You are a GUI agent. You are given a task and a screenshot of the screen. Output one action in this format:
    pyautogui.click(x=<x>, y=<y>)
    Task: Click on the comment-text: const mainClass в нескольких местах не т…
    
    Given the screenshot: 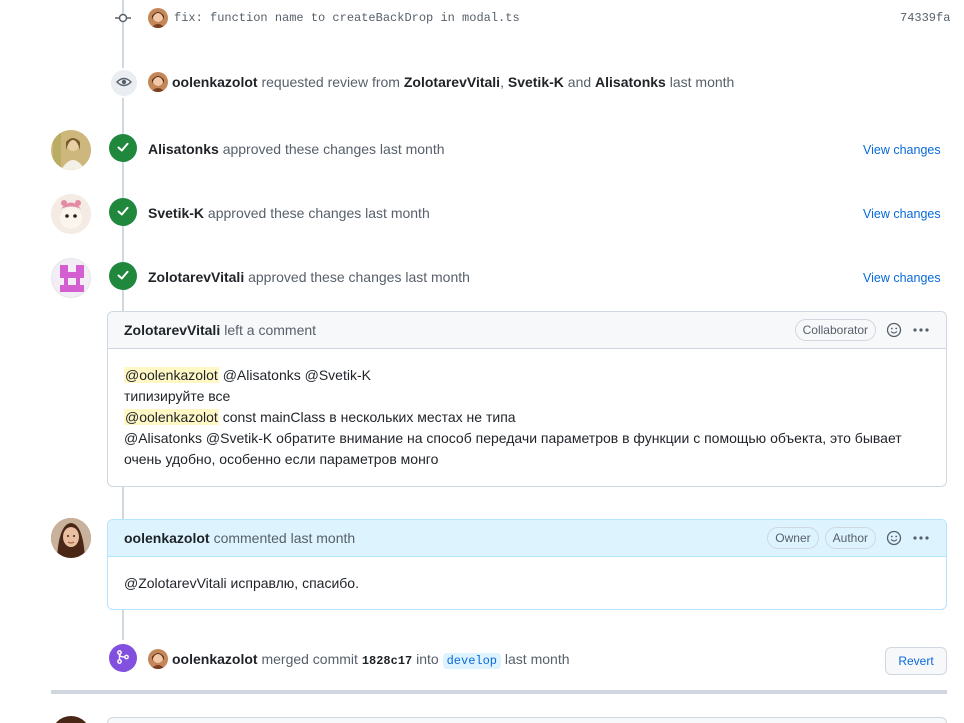 What is the action you would take?
    pyautogui.click(x=369, y=417)
    